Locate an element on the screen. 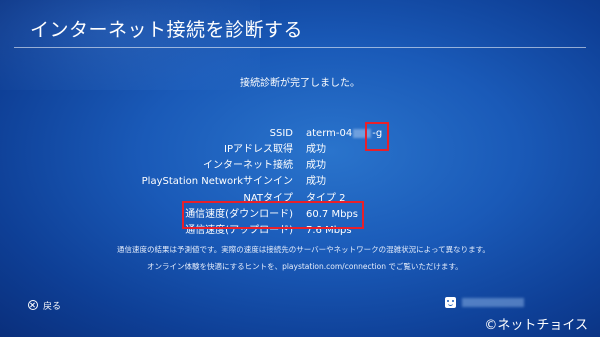 The height and width of the screenshot is (337, 600). ssid-prefix: aterm-04 is located at coordinates (329, 133).